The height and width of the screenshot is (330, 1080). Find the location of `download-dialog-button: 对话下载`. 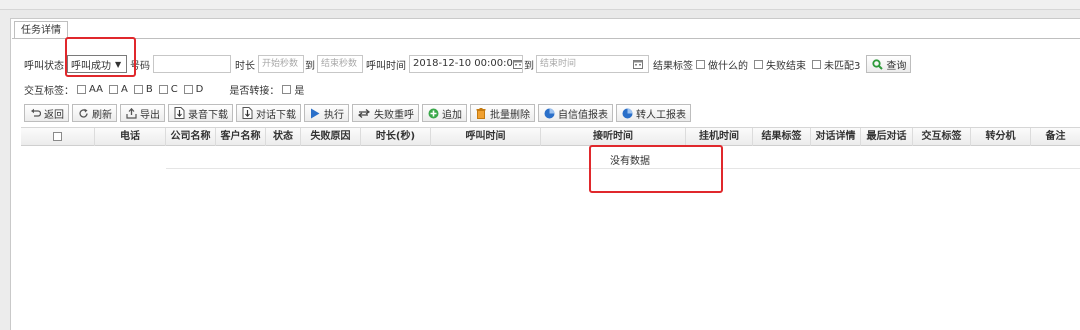

download-dialog-button: 对话下载 is located at coordinates (268, 113).